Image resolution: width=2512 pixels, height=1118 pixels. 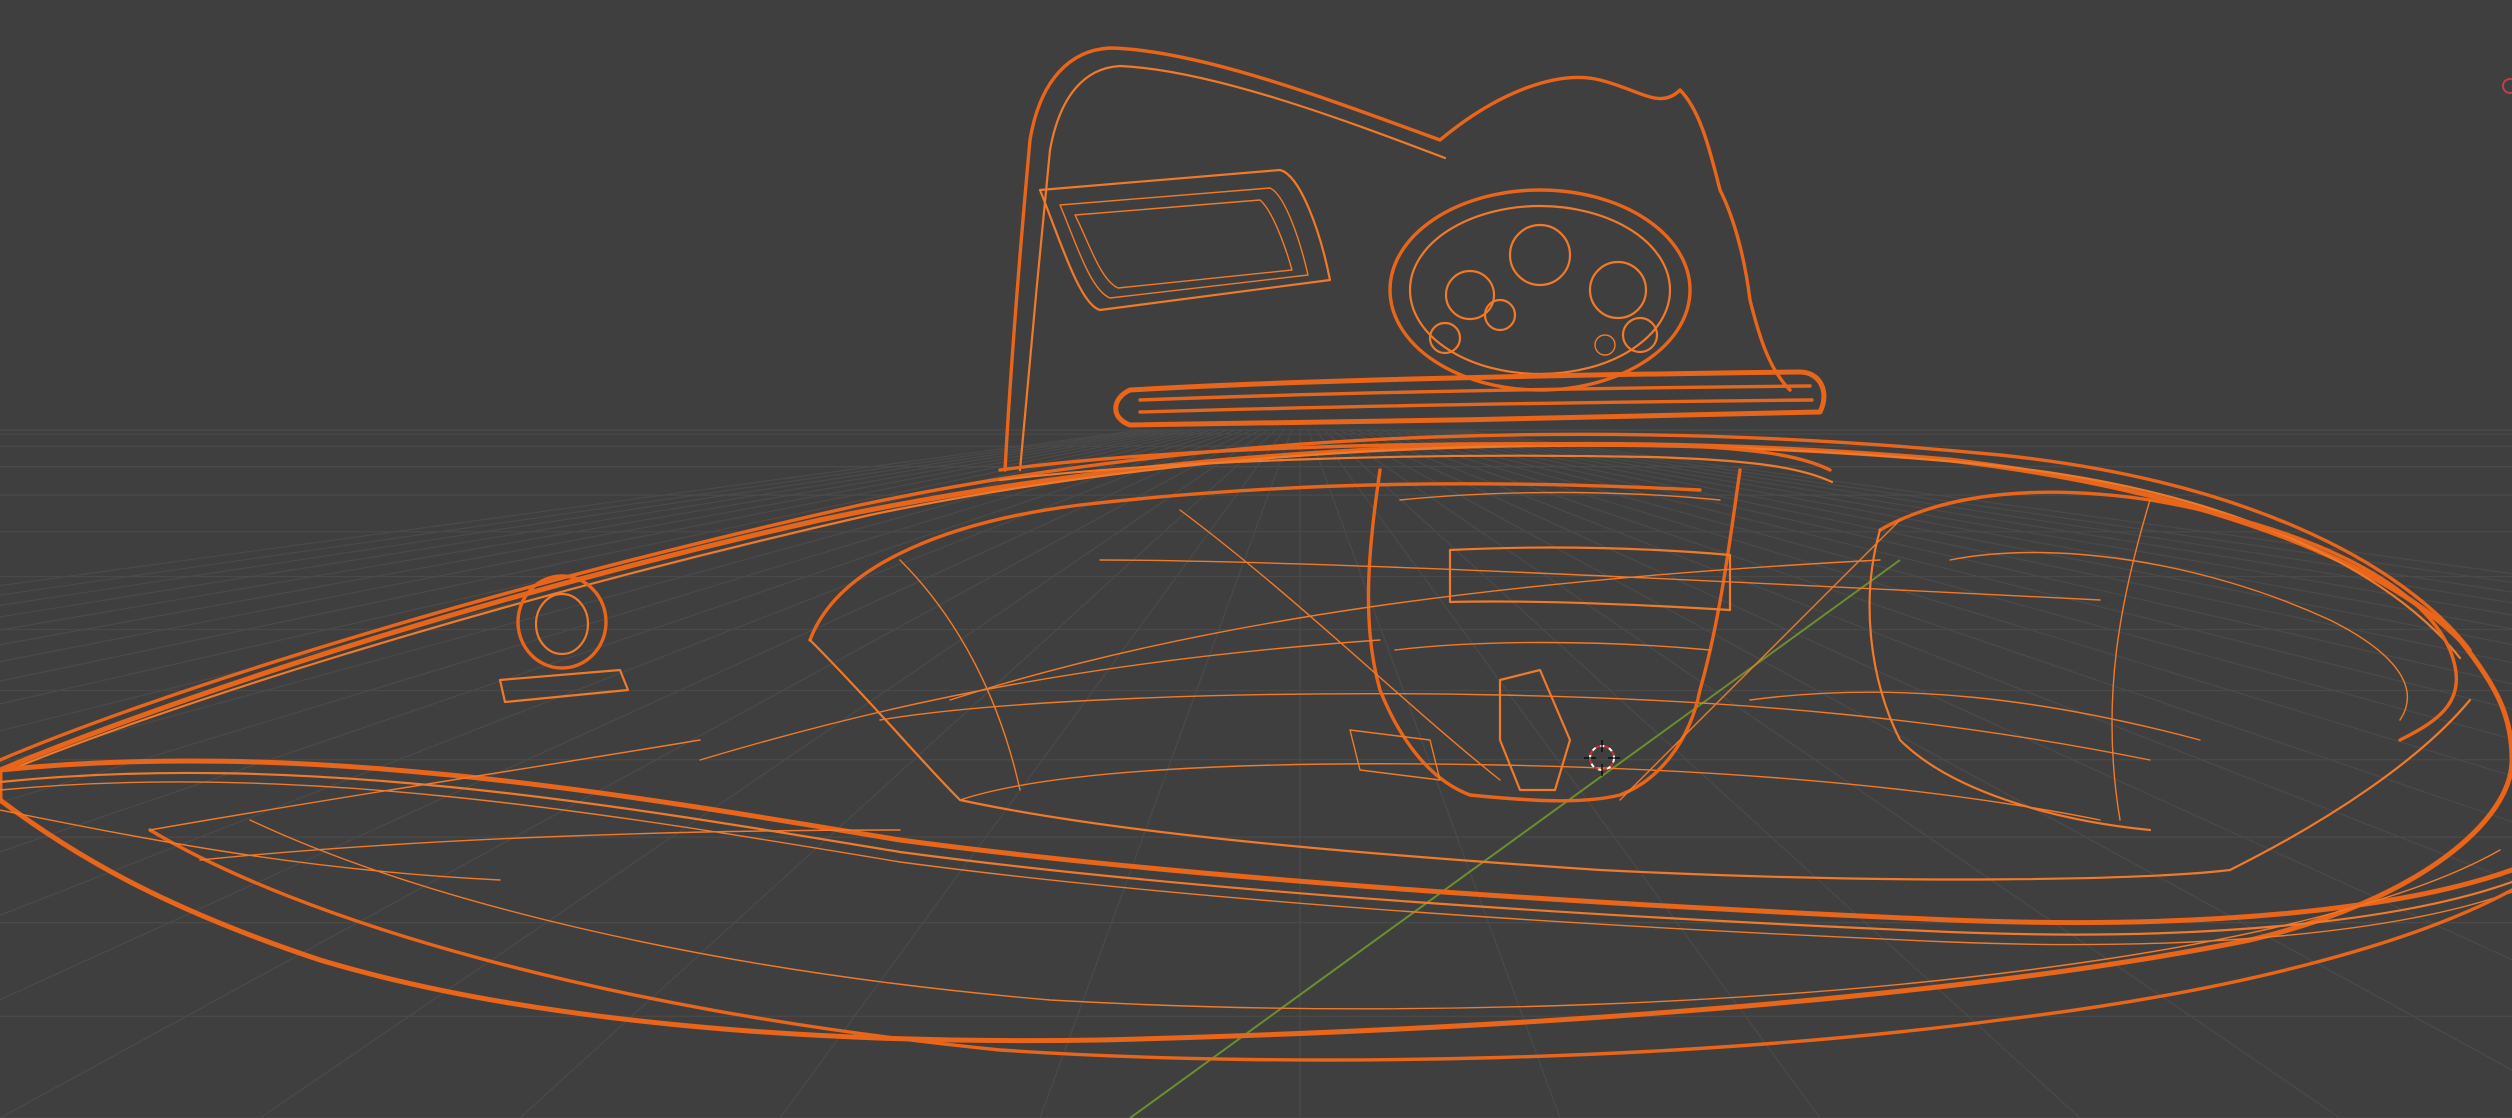 What do you see at coordinates (1560, 496) in the screenshot?
I see `column-inner-a` at bounding box center [1560, 496].